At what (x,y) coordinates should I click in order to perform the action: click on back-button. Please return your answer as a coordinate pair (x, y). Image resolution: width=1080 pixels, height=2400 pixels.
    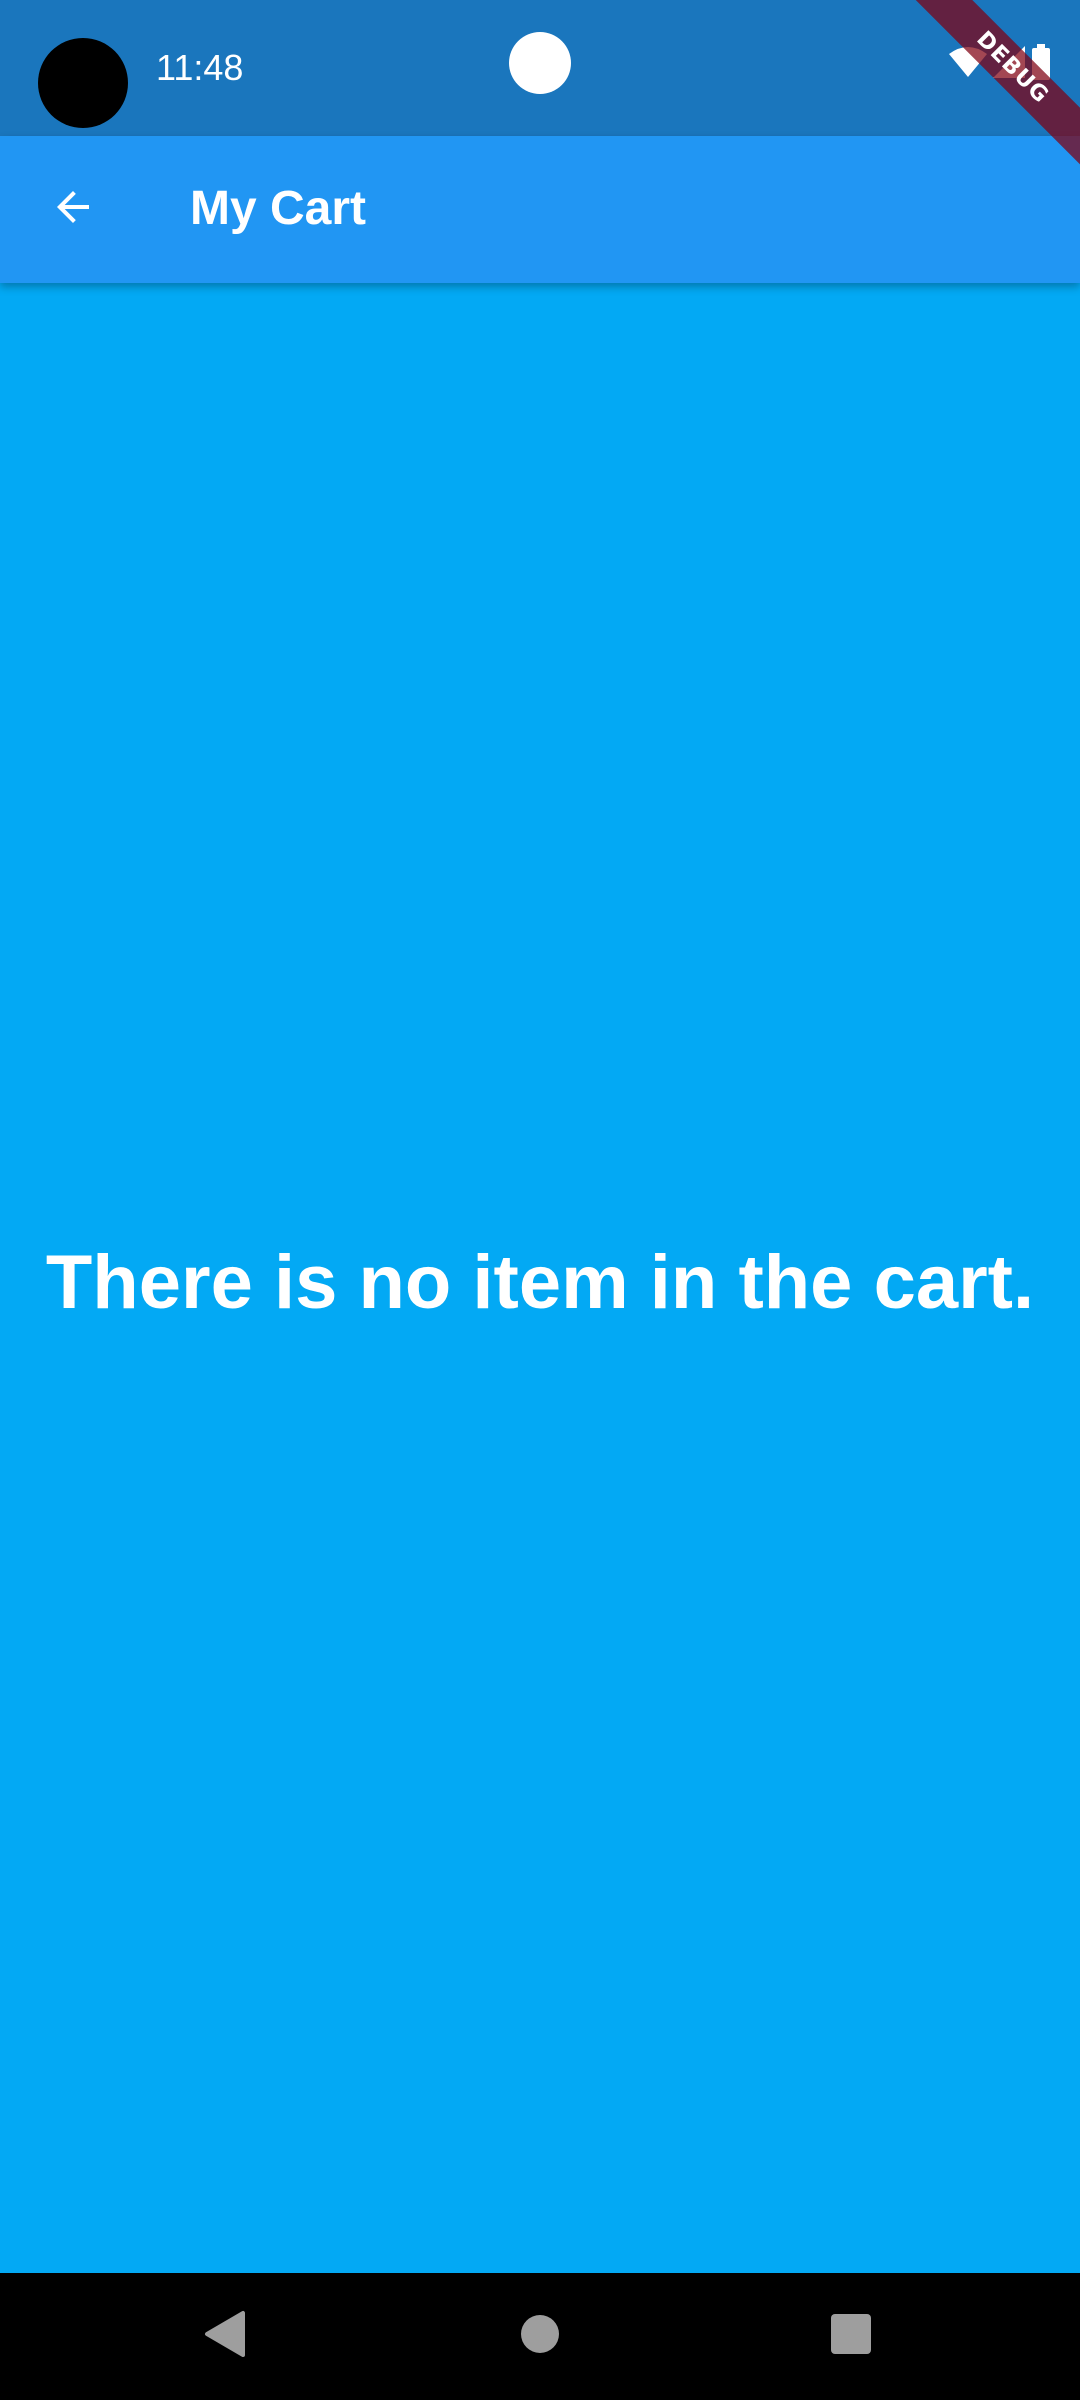
    Looking at the image, I should click on (73, 209).